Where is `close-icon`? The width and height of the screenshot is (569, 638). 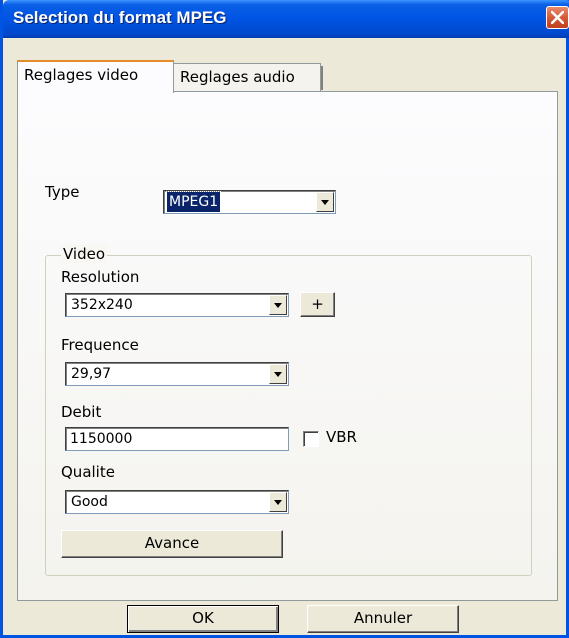
close-icon is located at coordinates (557, 17).